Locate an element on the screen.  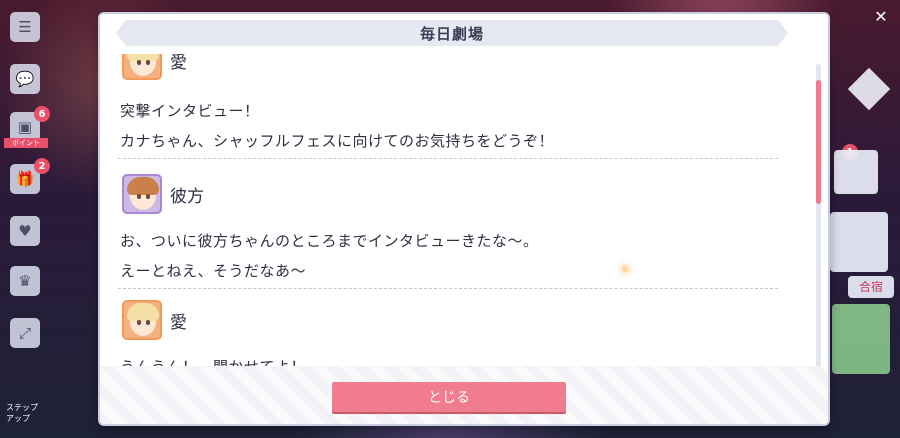
right-menu-rail: 1 合宿 is located at coordinates (864, 219).